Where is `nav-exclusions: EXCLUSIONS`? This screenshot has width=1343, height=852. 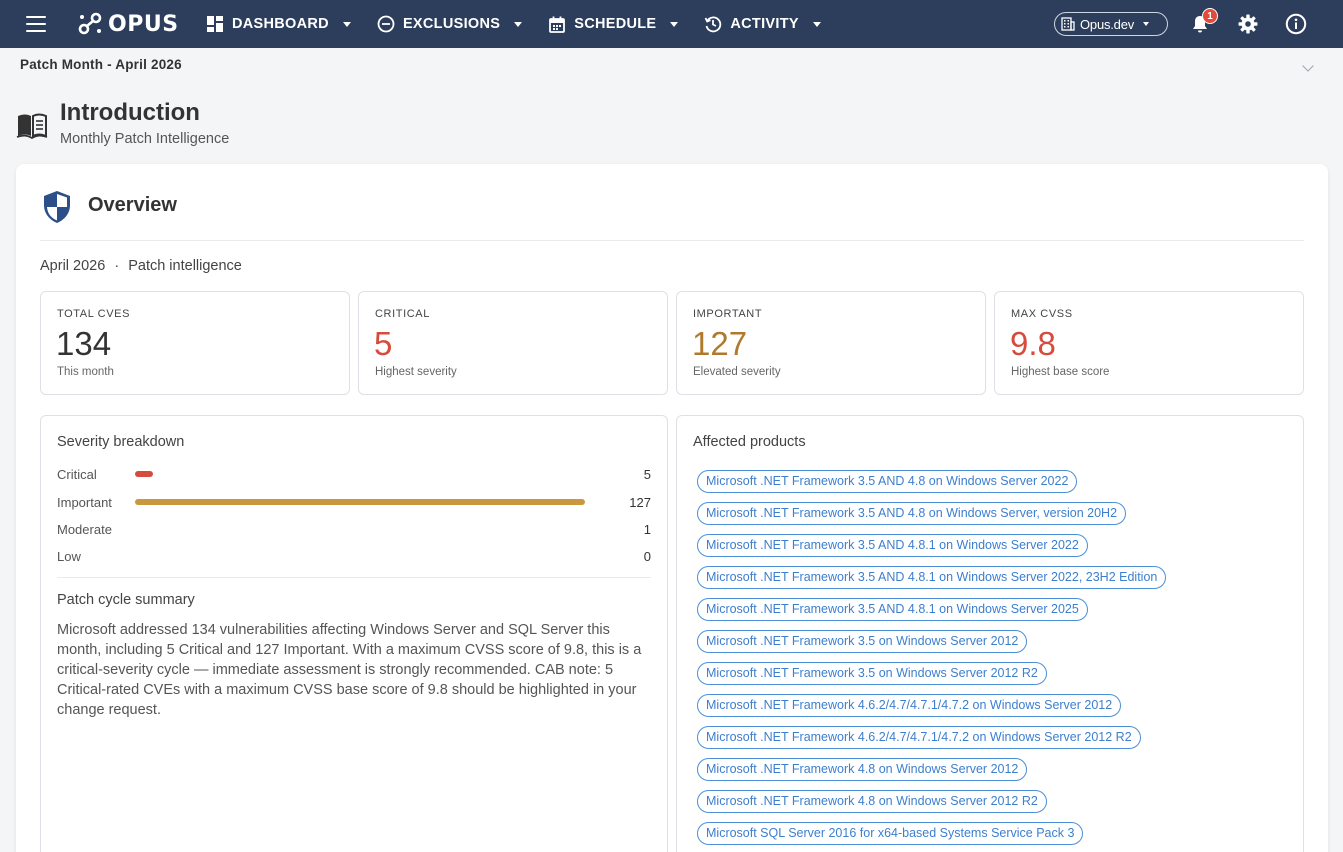 nav-exclusions: EXCLUSIONS is located at coordinates (450, 24).